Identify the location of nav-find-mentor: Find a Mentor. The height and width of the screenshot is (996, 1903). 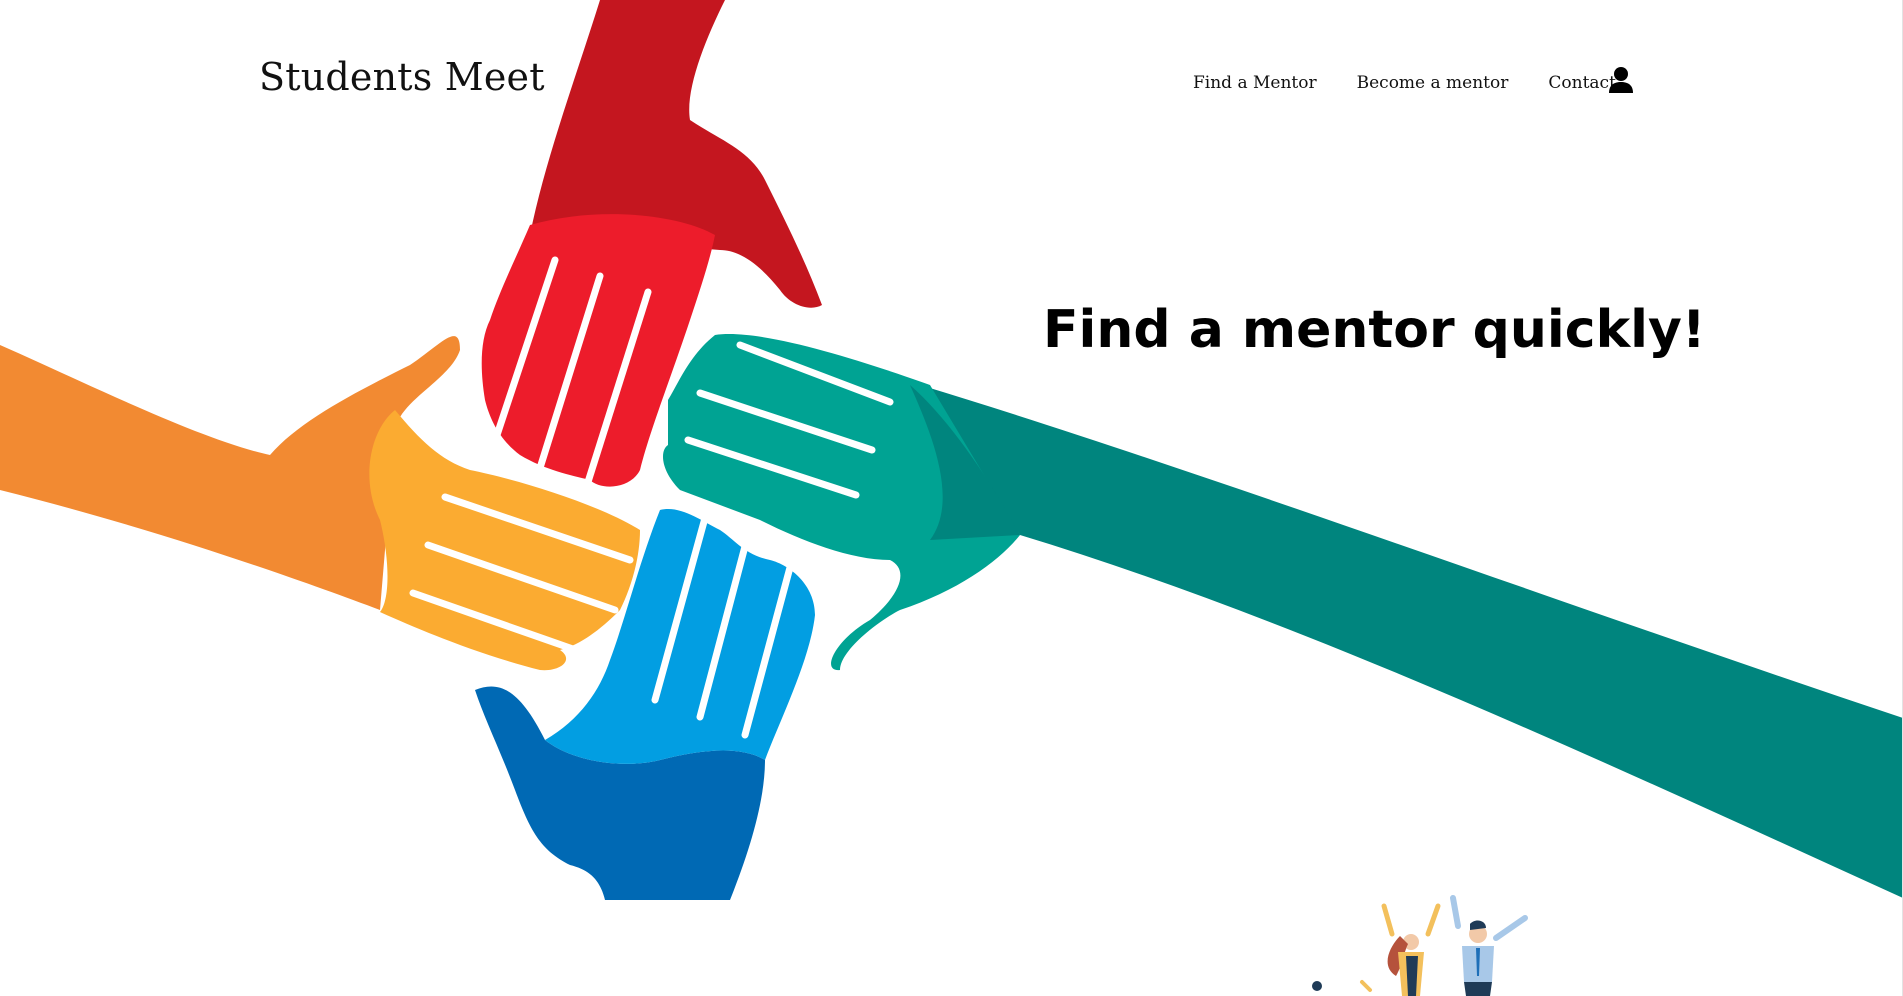
(1255, 83).